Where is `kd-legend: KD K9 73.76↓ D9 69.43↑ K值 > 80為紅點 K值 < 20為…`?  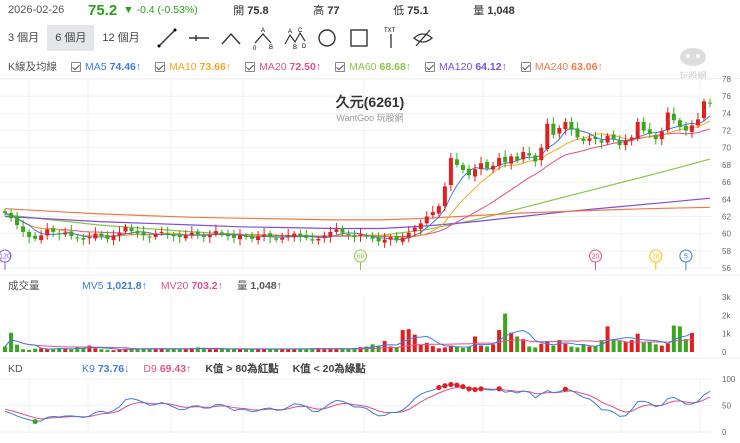 kd-legend: KD K9 73.76↓ D9 69.43↑ K值 > 80為紅點 K值 < 20為… is located at coordinates (194, 368).